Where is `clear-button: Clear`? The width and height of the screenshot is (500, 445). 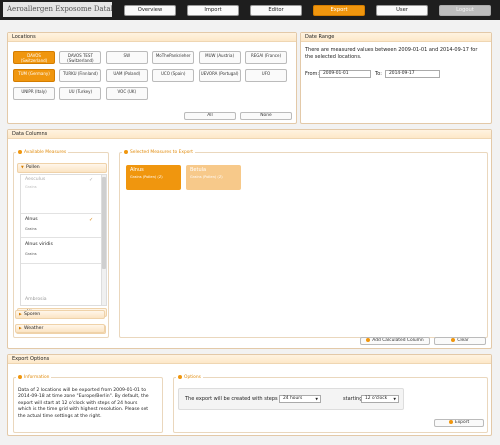 clear-button: Clear is located at coordinates (460, 341).